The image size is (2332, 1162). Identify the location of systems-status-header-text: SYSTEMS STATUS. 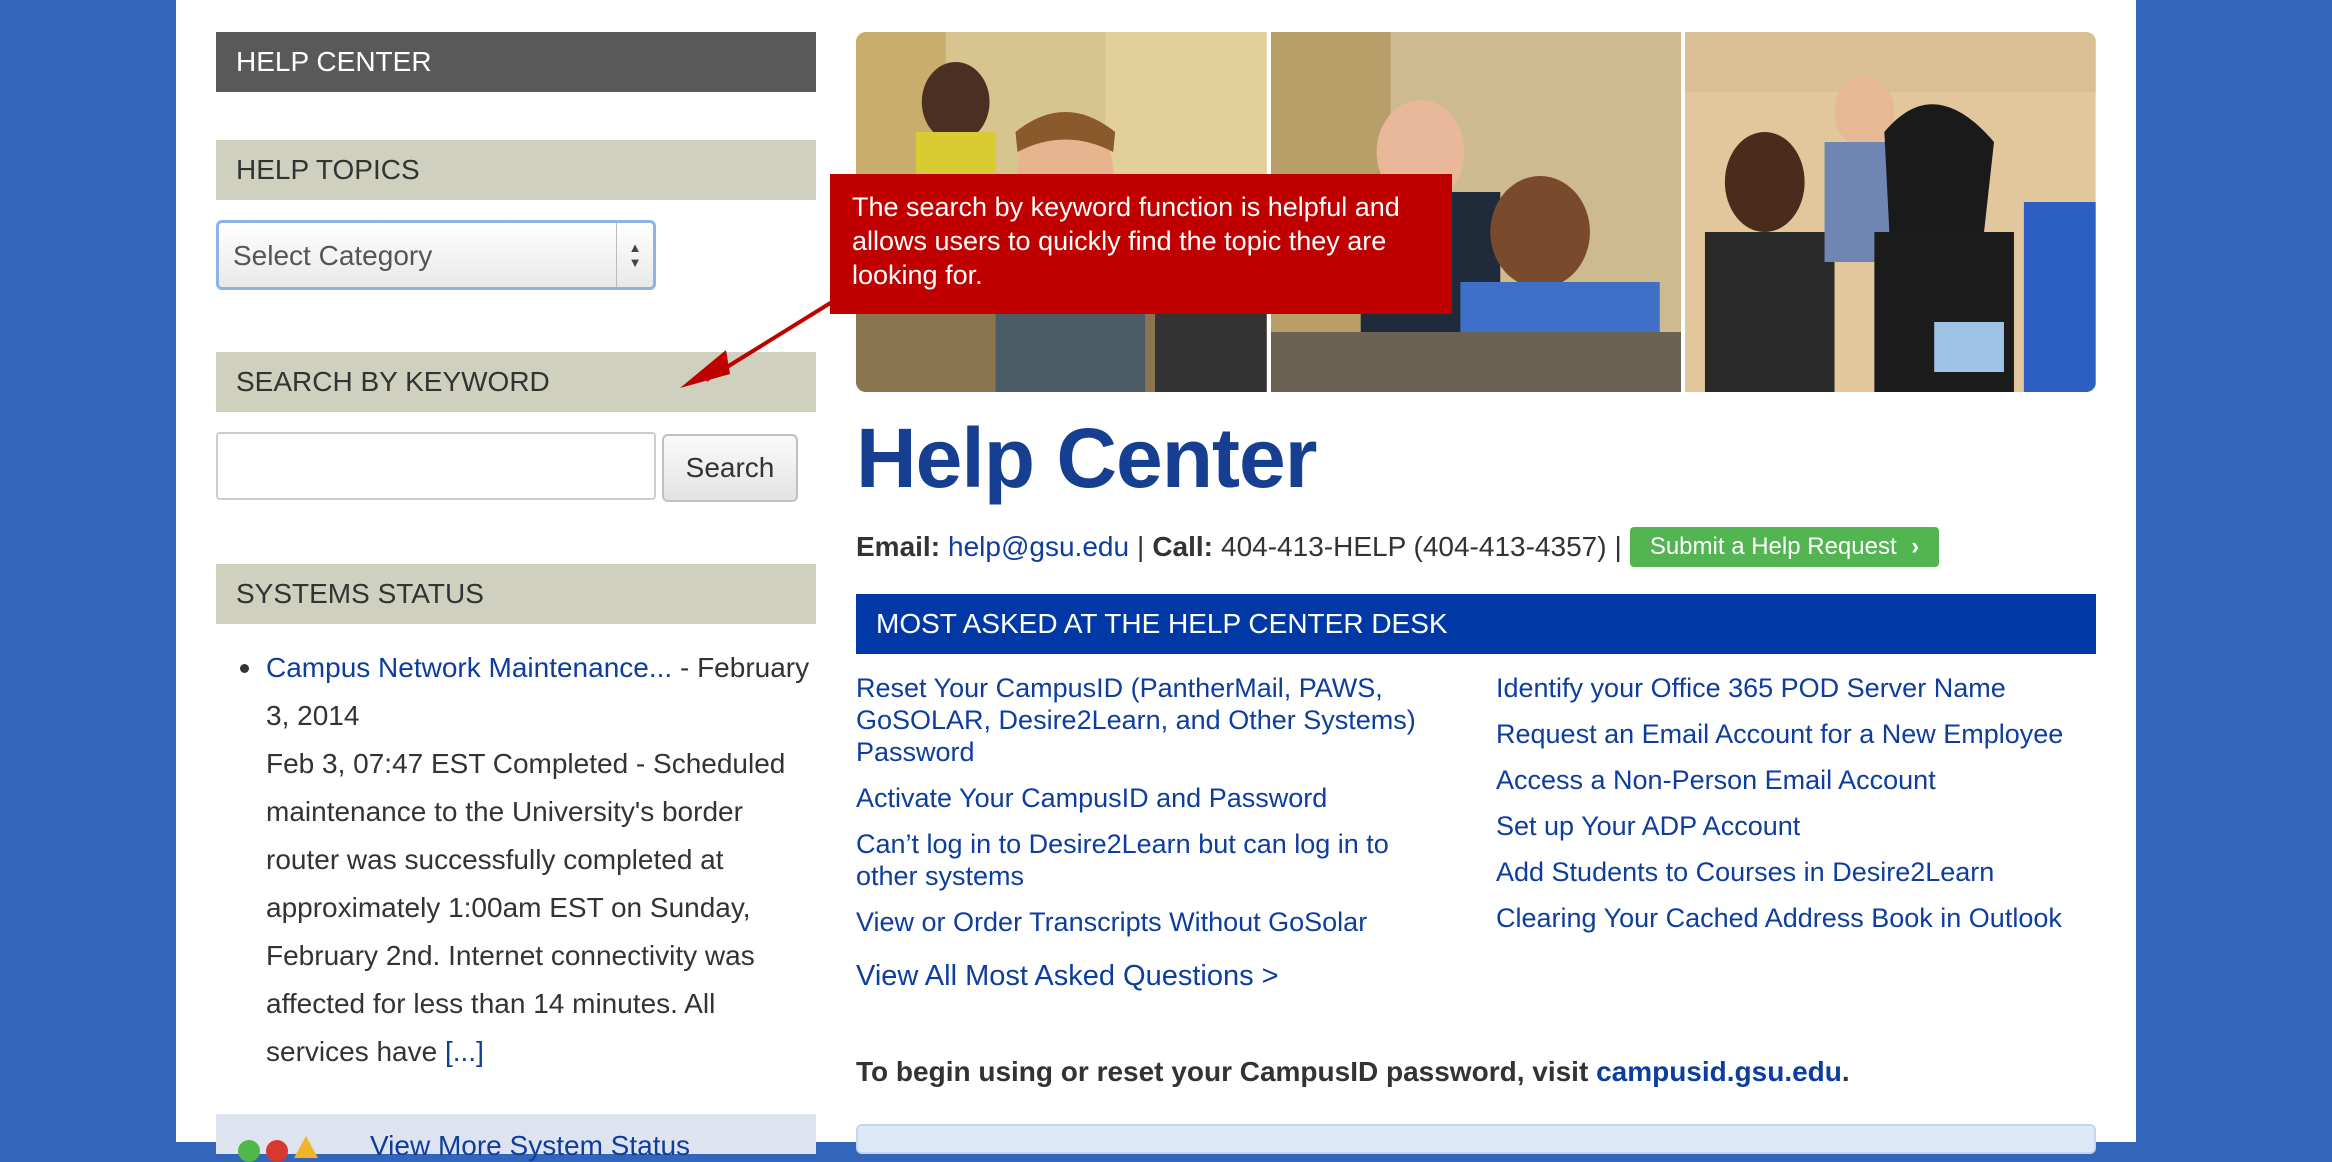
(360, 593).